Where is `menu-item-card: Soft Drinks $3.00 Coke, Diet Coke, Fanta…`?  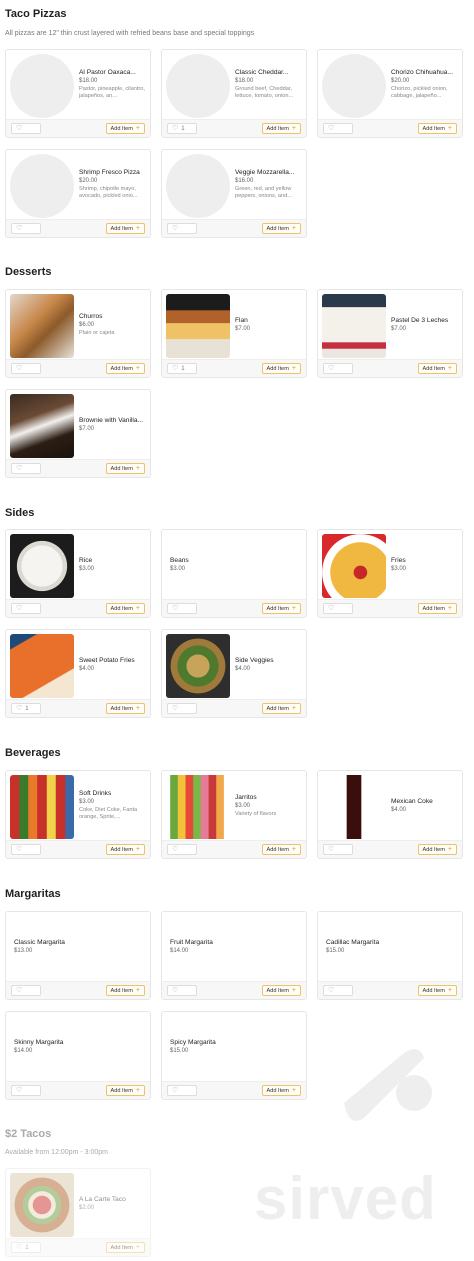
menu-item-card: Soft Drinks $3.00 Coke, Diet Coke, Fanta… is located at coordinates (78, 814).